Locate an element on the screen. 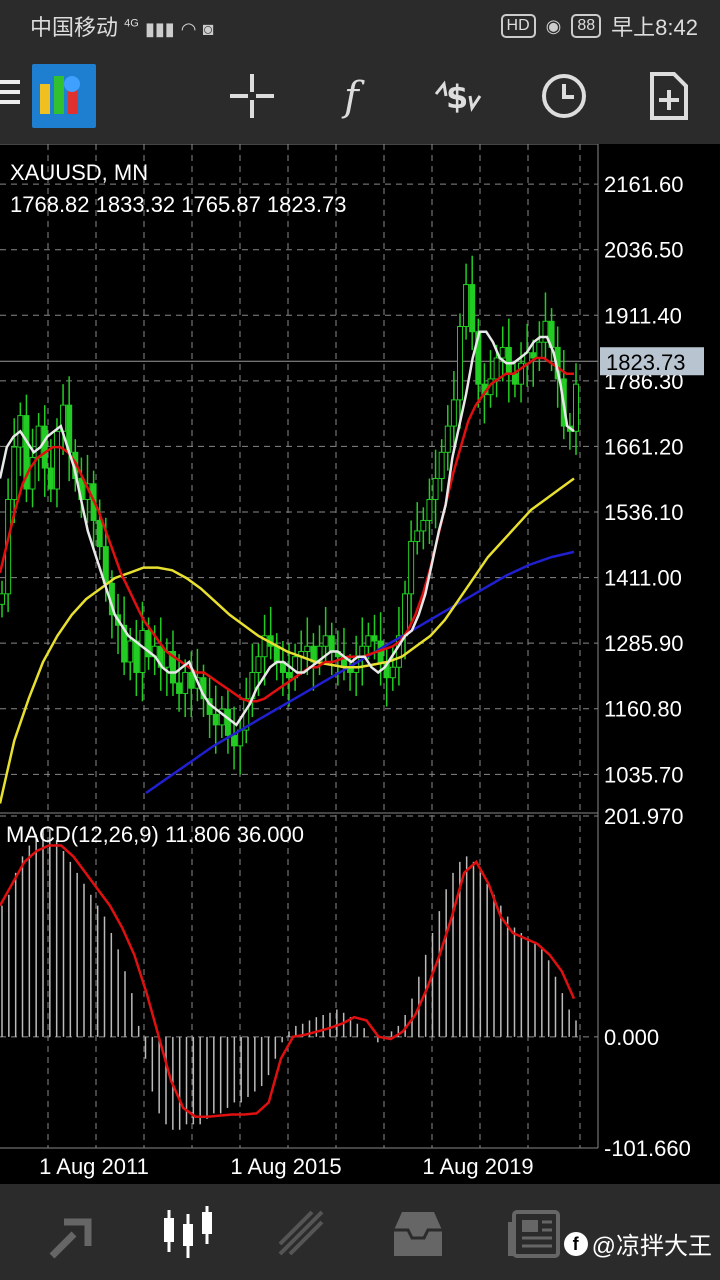 Image resolution: width=720 pixels, height=1280 pixels. status-bar: 中国移动 4G ▮▮▮ ◠ ◙ HD ◉ 88 早上8:42 is located at coordinates (360, 24).